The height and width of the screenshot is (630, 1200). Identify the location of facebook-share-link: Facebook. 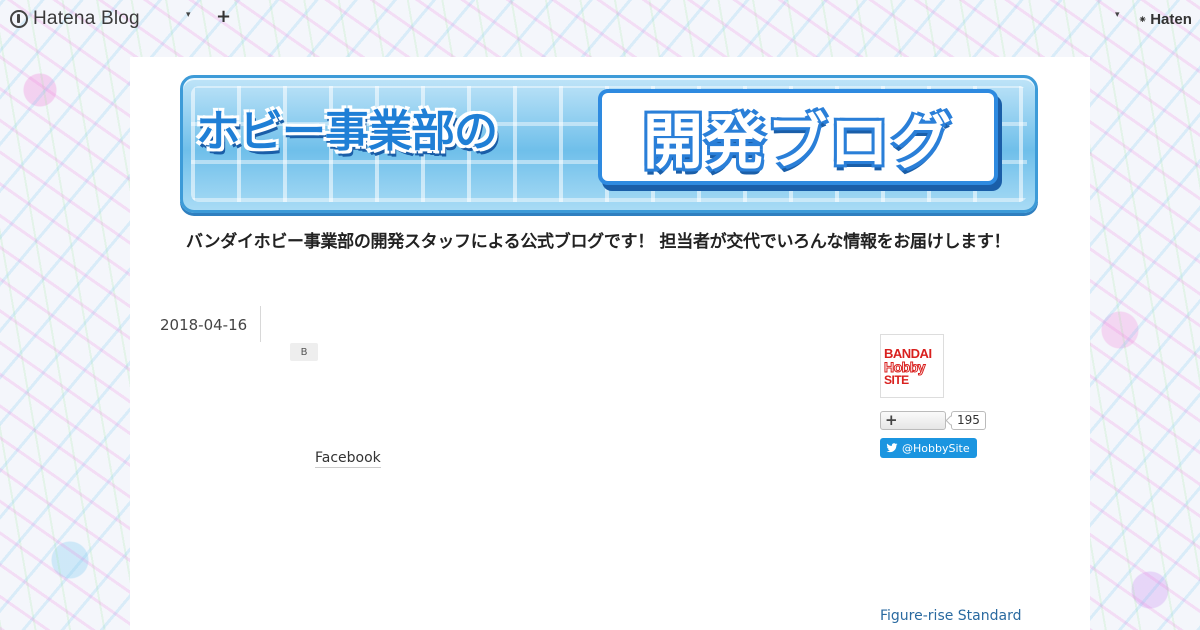
(348, 459).